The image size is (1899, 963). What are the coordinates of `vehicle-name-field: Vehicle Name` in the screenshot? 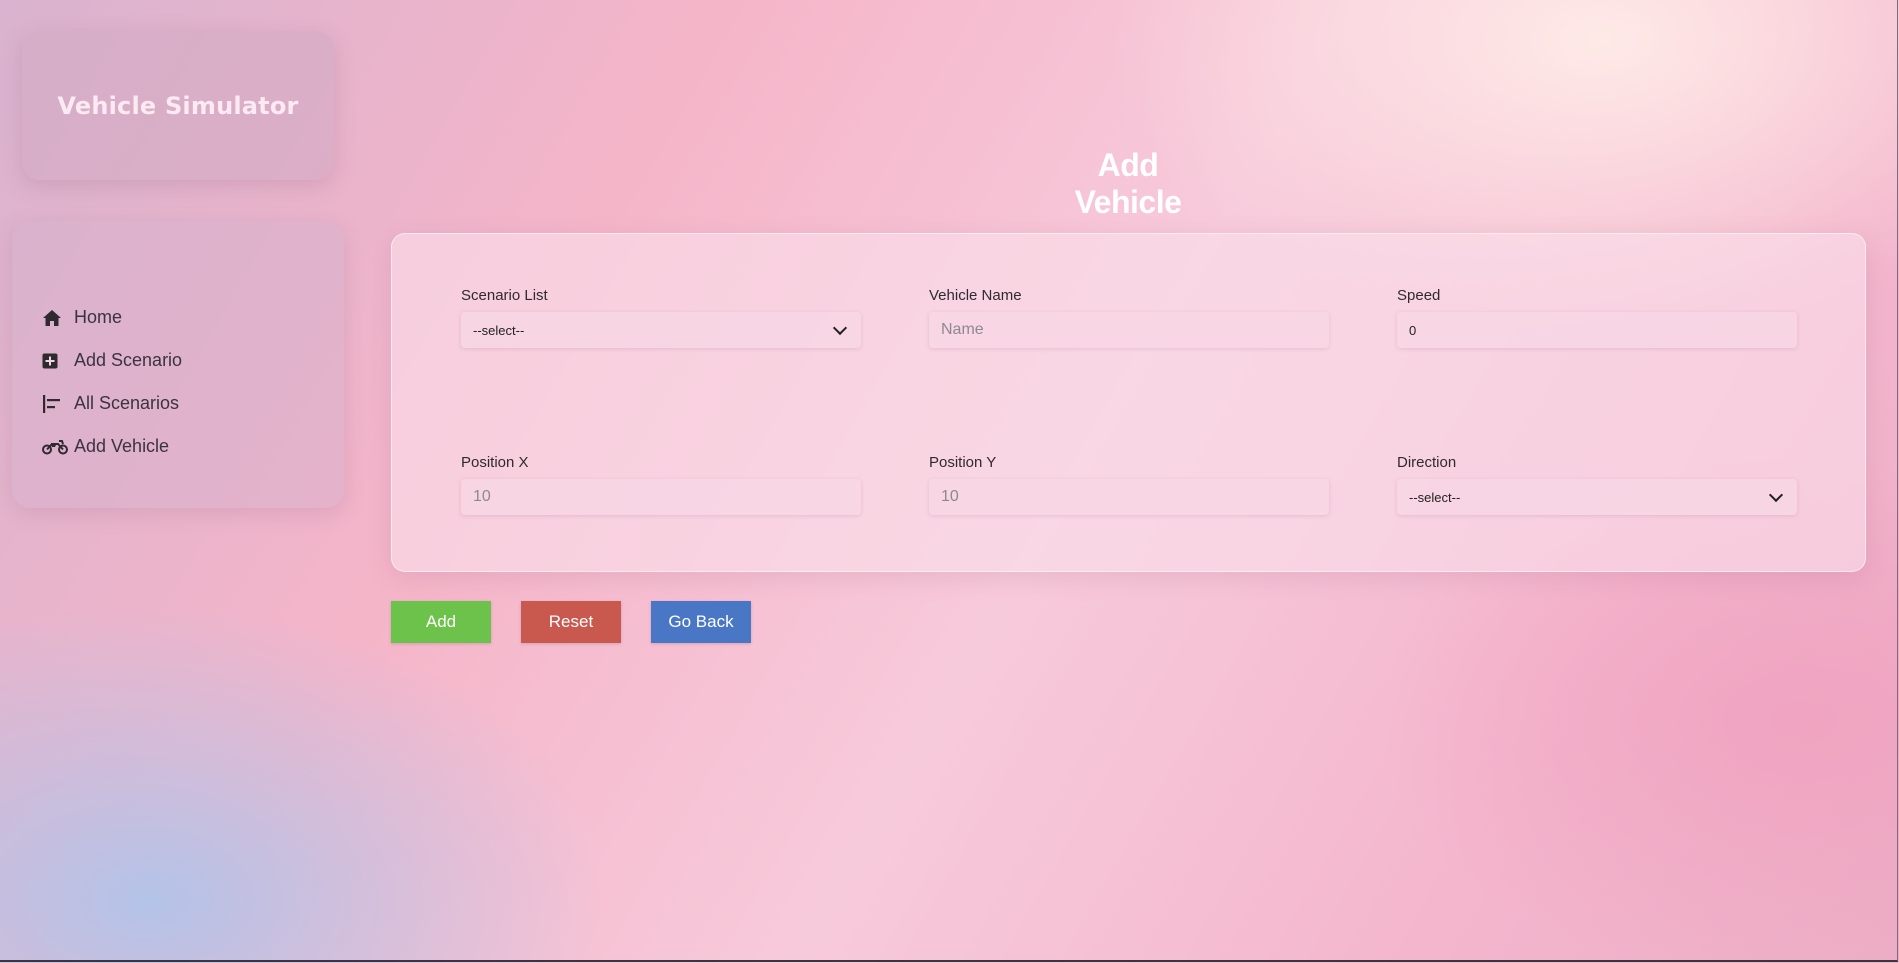 It's located at (1129, 317).